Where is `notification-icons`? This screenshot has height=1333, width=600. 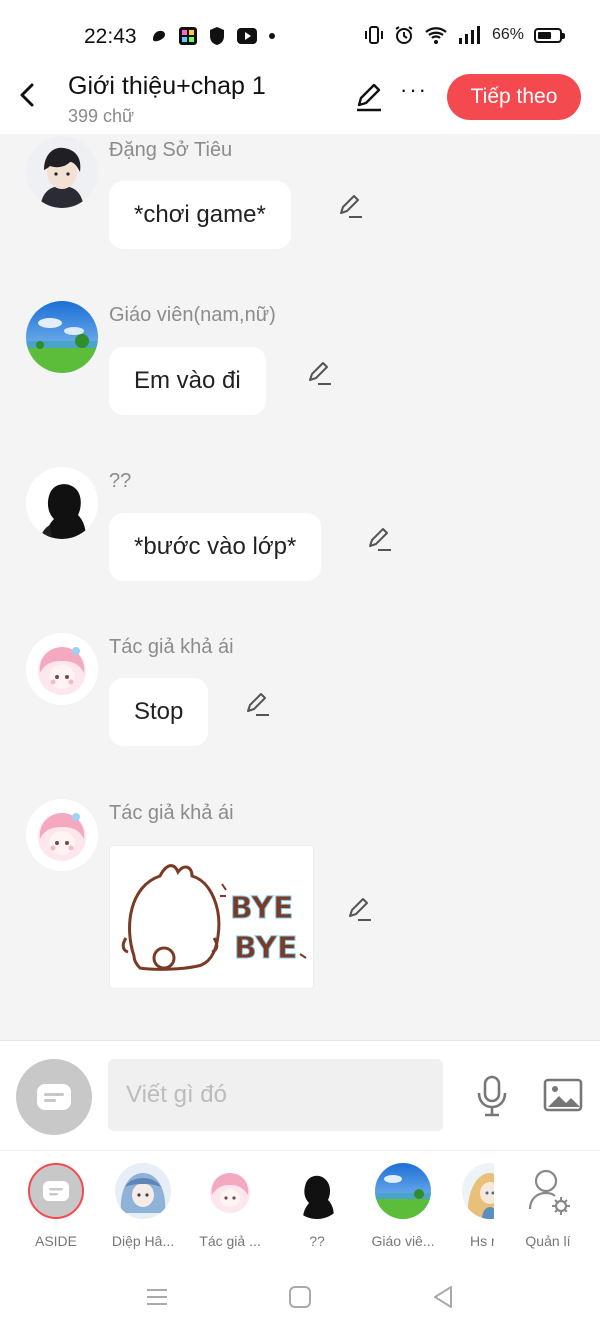
notification-icons is located at coordinates (213, 36).